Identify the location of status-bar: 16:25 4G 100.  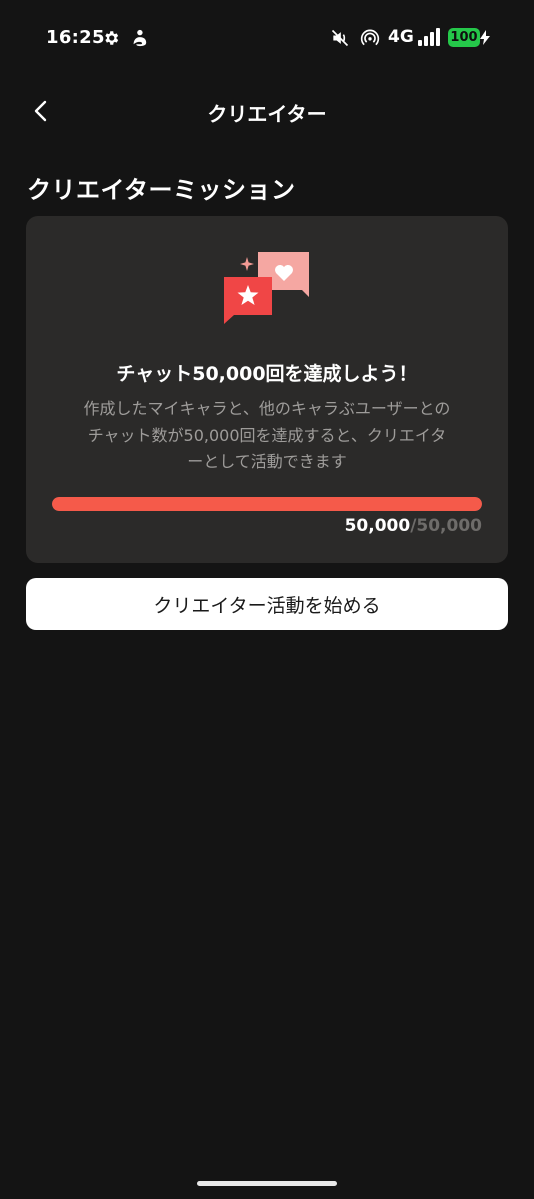
(267, 39).